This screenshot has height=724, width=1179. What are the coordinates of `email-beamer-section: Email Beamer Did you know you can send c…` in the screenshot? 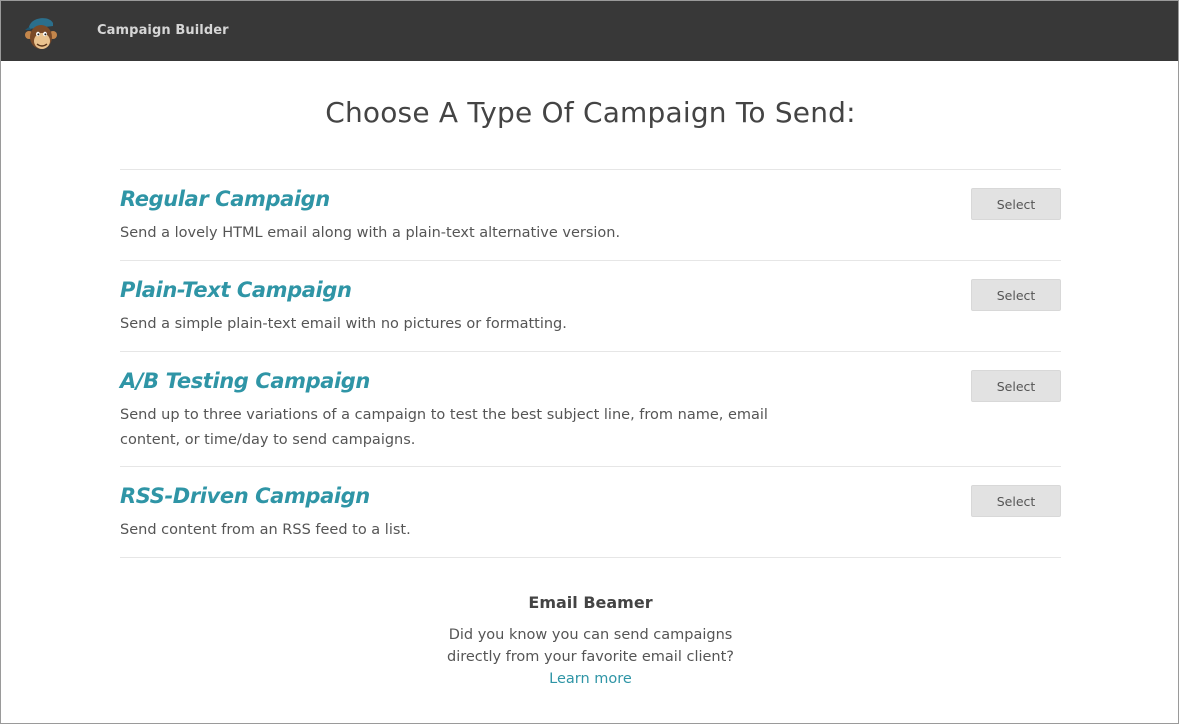 It's located at (590, 641).